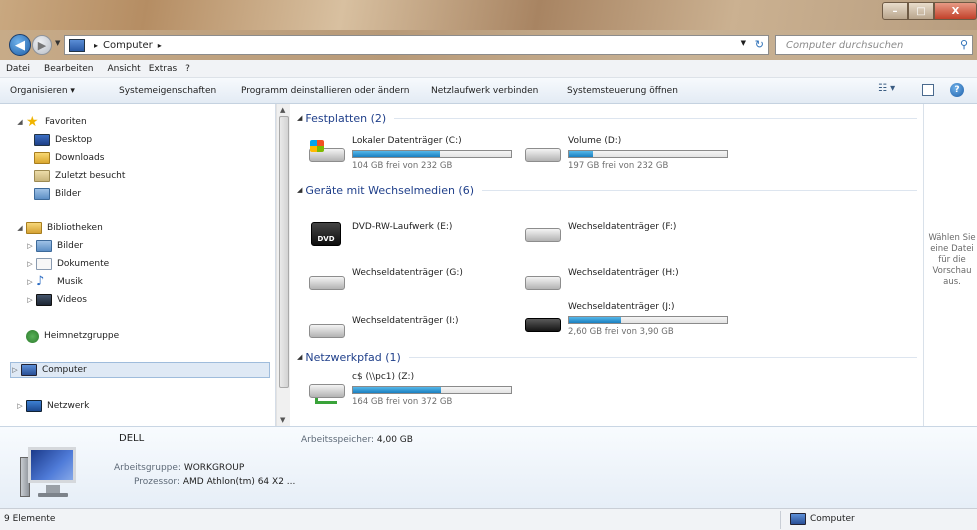  What do you see at coordinates (282, 110) in the screenshot?
I see `scroll-up-arrow-icon: ▲` at bounding box center [282, 110].